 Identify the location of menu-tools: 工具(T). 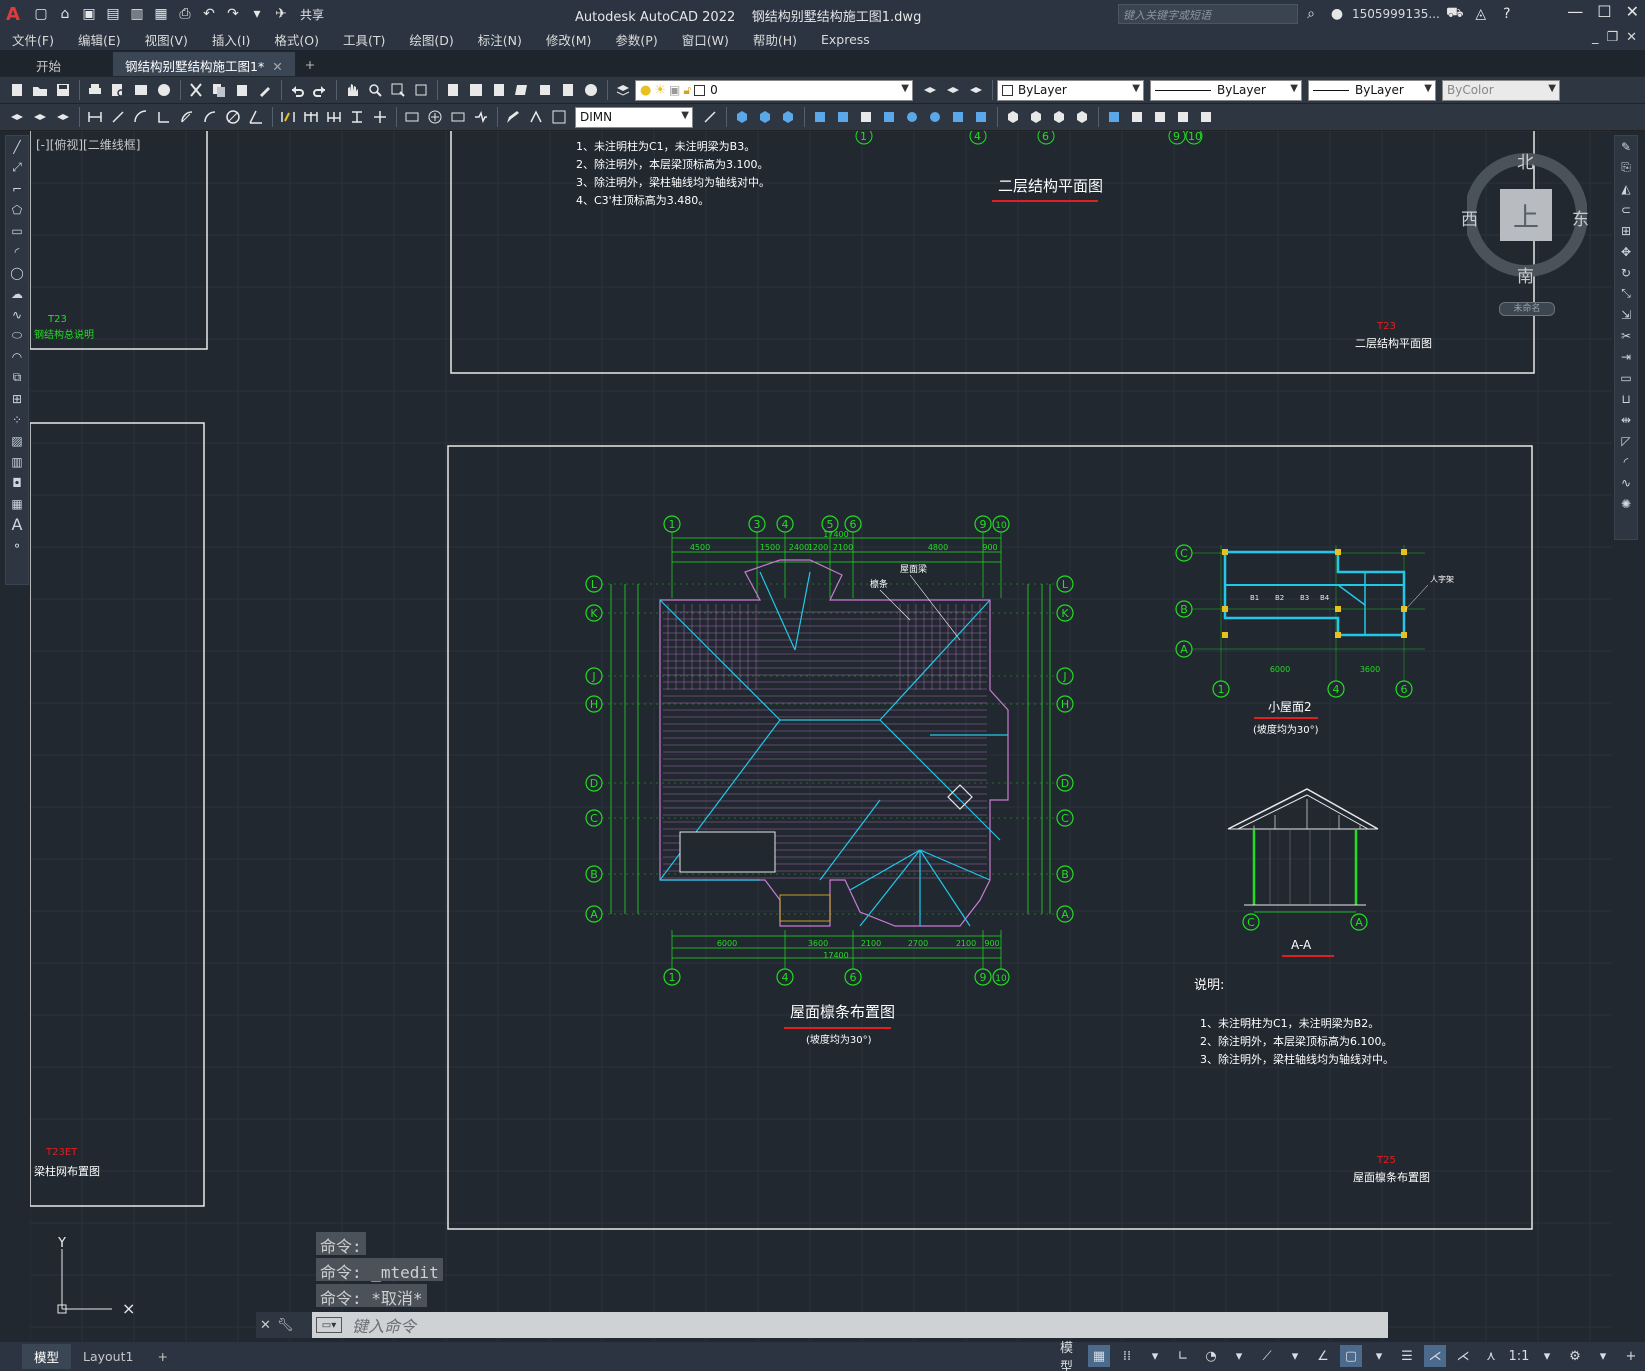
(364, 39).